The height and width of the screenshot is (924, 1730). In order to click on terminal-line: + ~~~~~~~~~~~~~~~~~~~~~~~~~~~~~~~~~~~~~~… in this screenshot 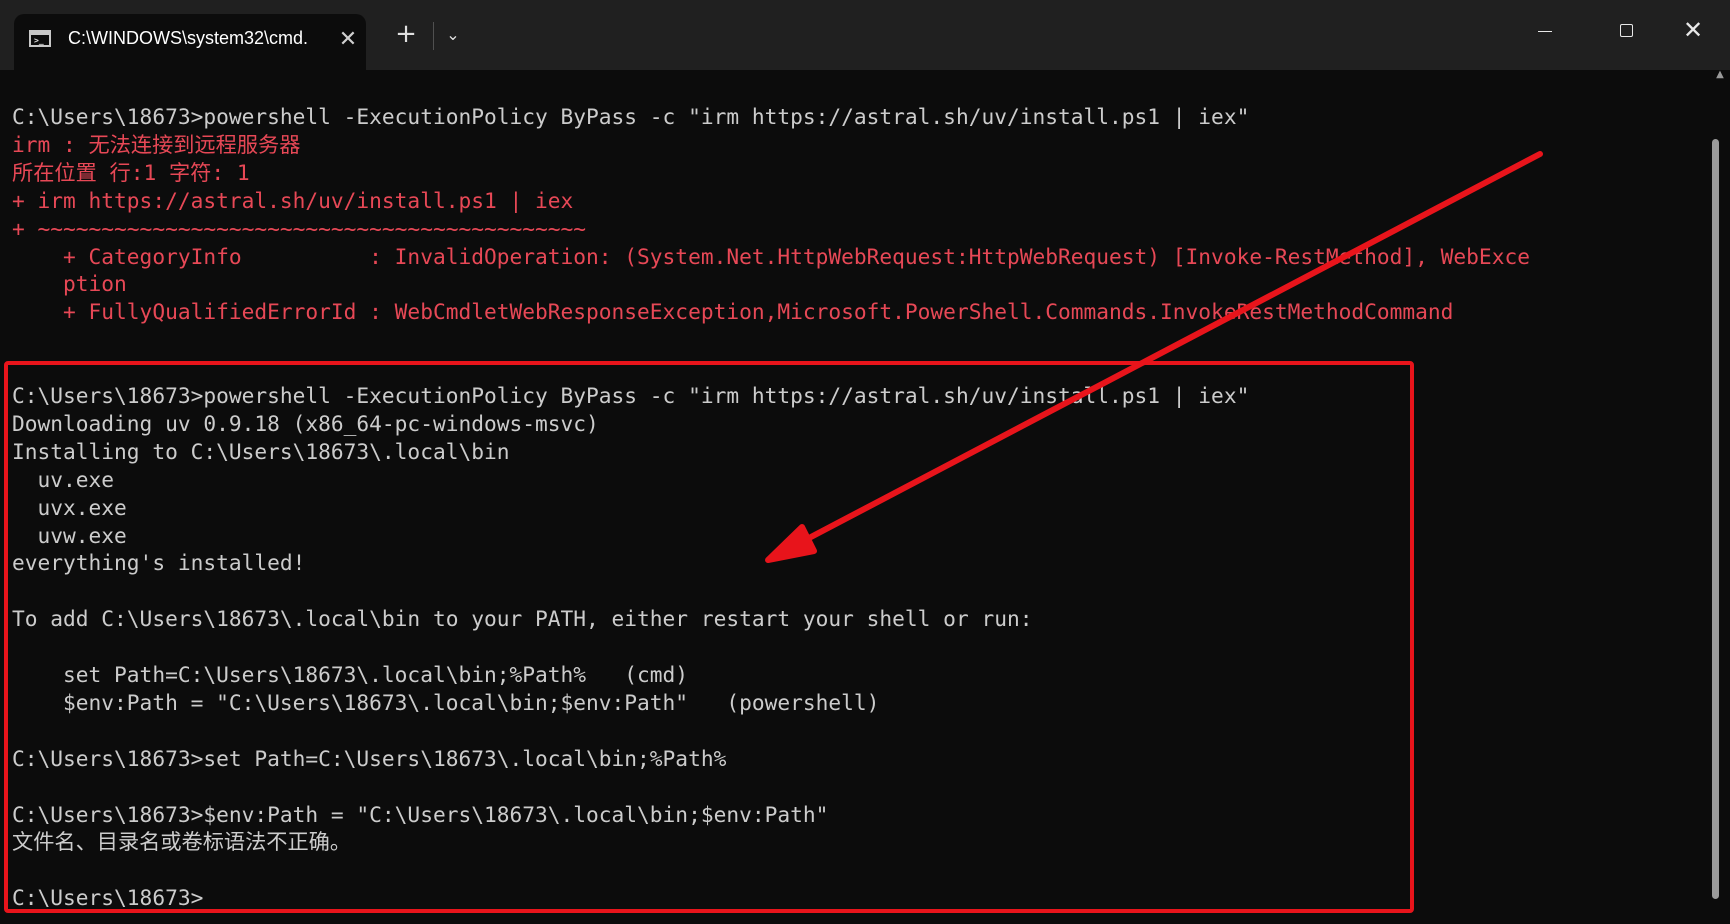, I will do `click(299, 228)`.